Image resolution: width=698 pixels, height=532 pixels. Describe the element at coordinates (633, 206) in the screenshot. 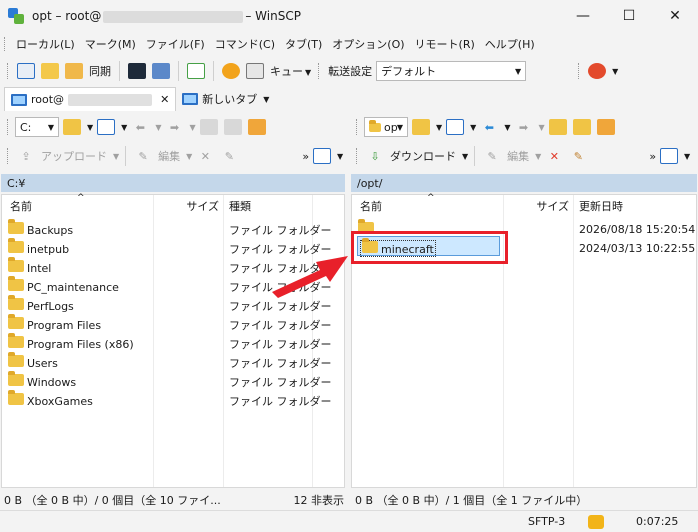

I see `column-modified: 更新日時` at that location.